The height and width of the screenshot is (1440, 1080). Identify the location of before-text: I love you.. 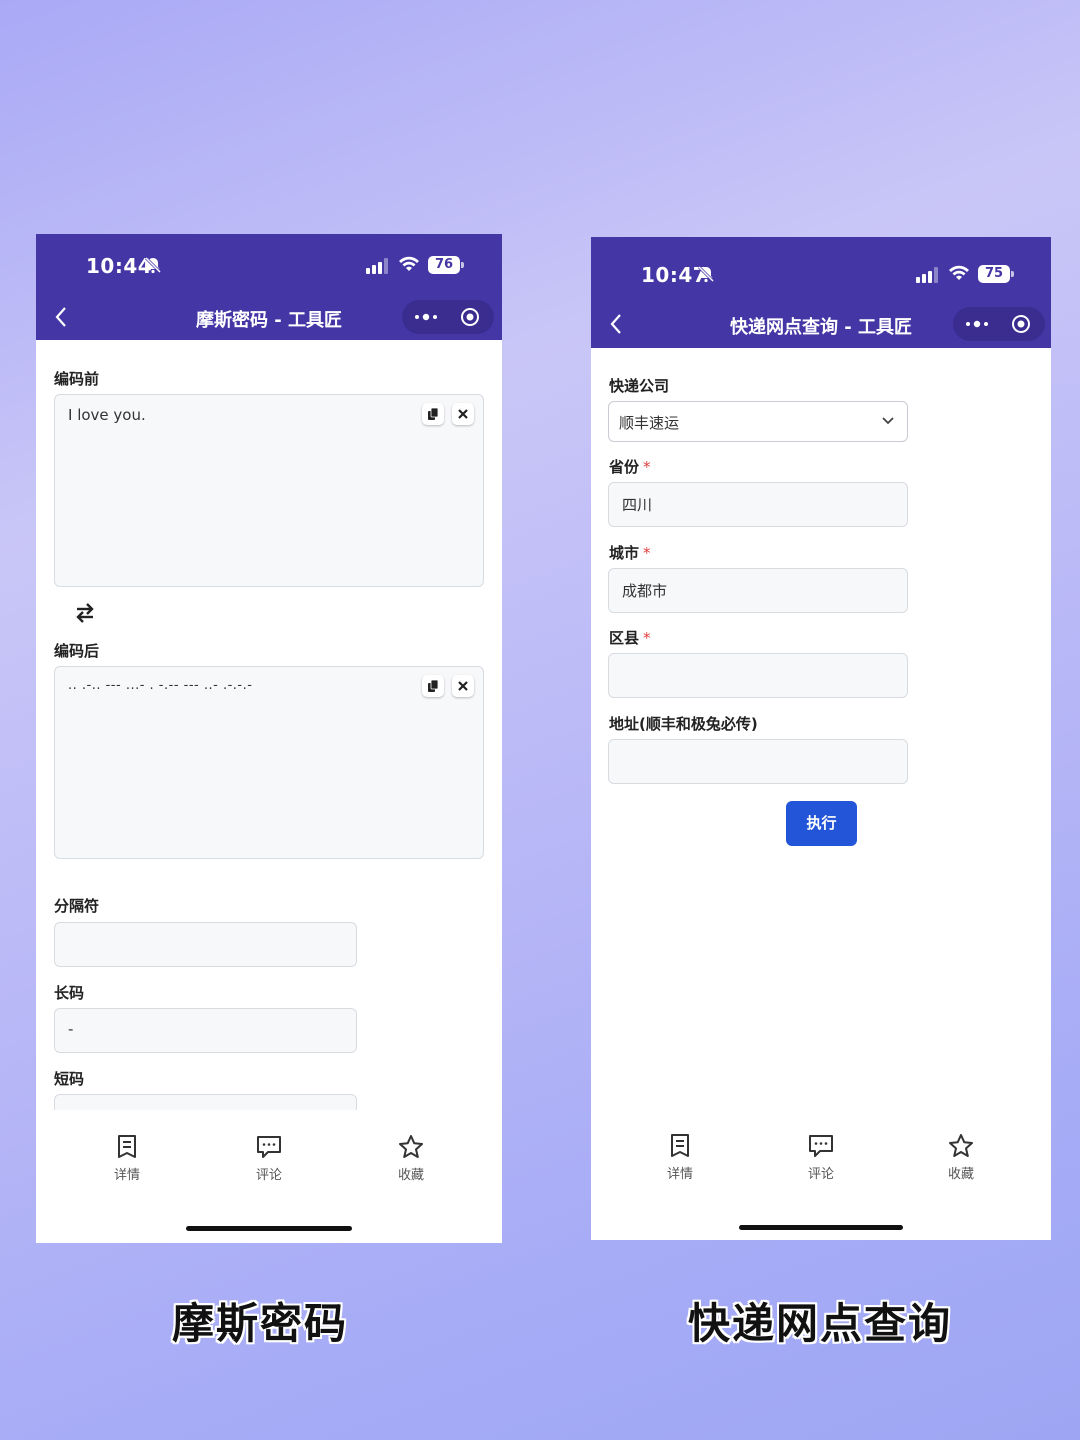
(107, 415).